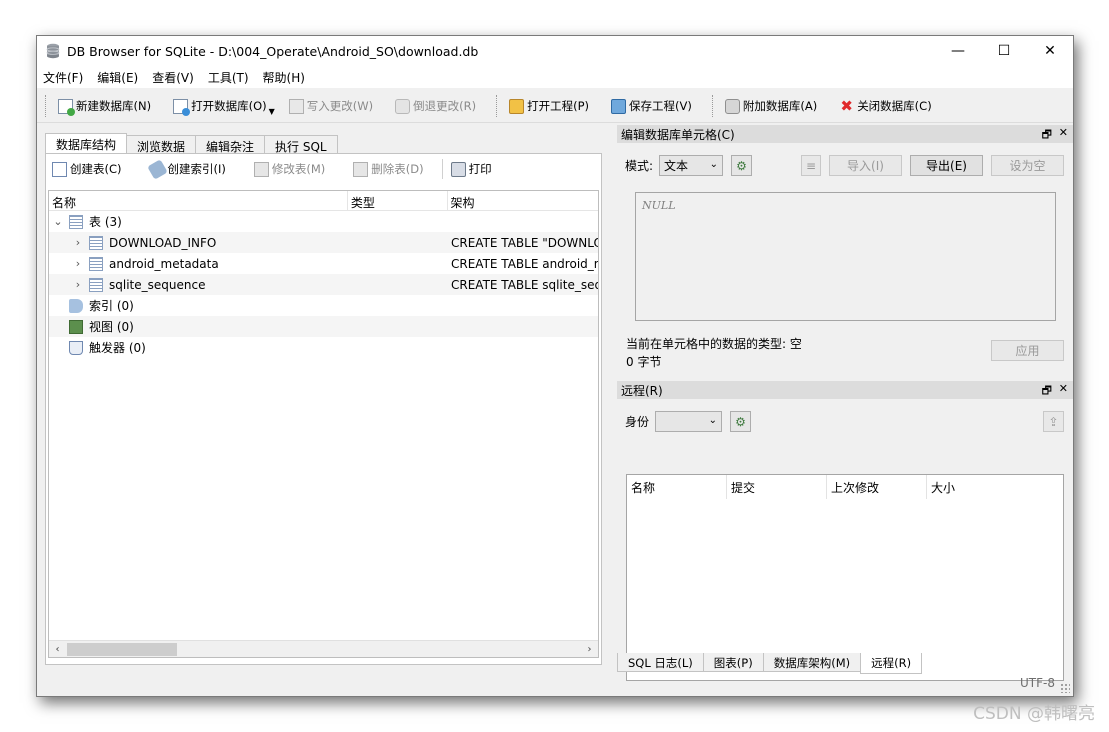  I want to click on resize-grip, so click(1065, 688).